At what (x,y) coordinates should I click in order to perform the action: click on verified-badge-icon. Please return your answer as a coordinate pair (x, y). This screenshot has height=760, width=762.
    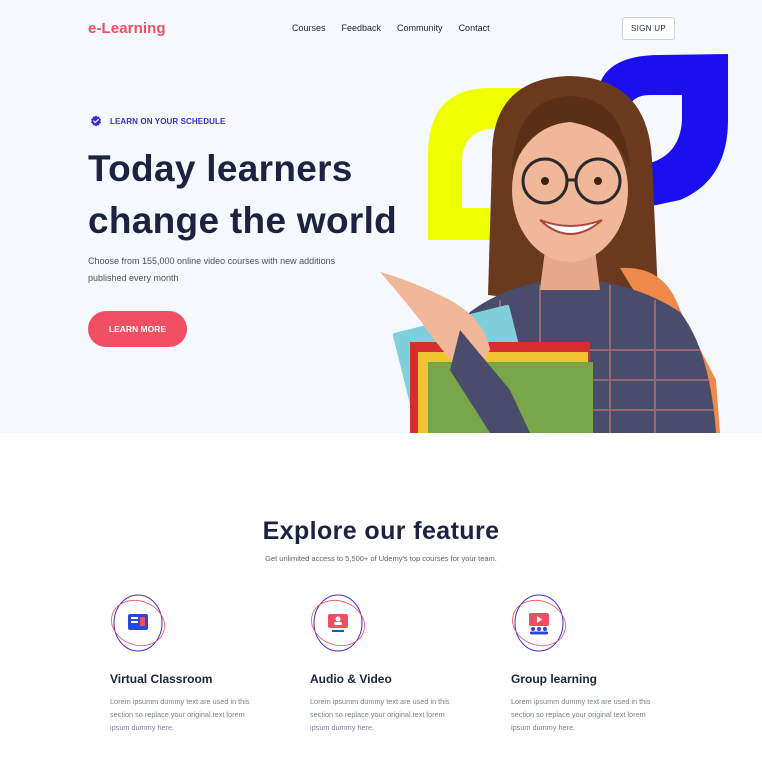
    Looking at the image, I should click on (96, 121).